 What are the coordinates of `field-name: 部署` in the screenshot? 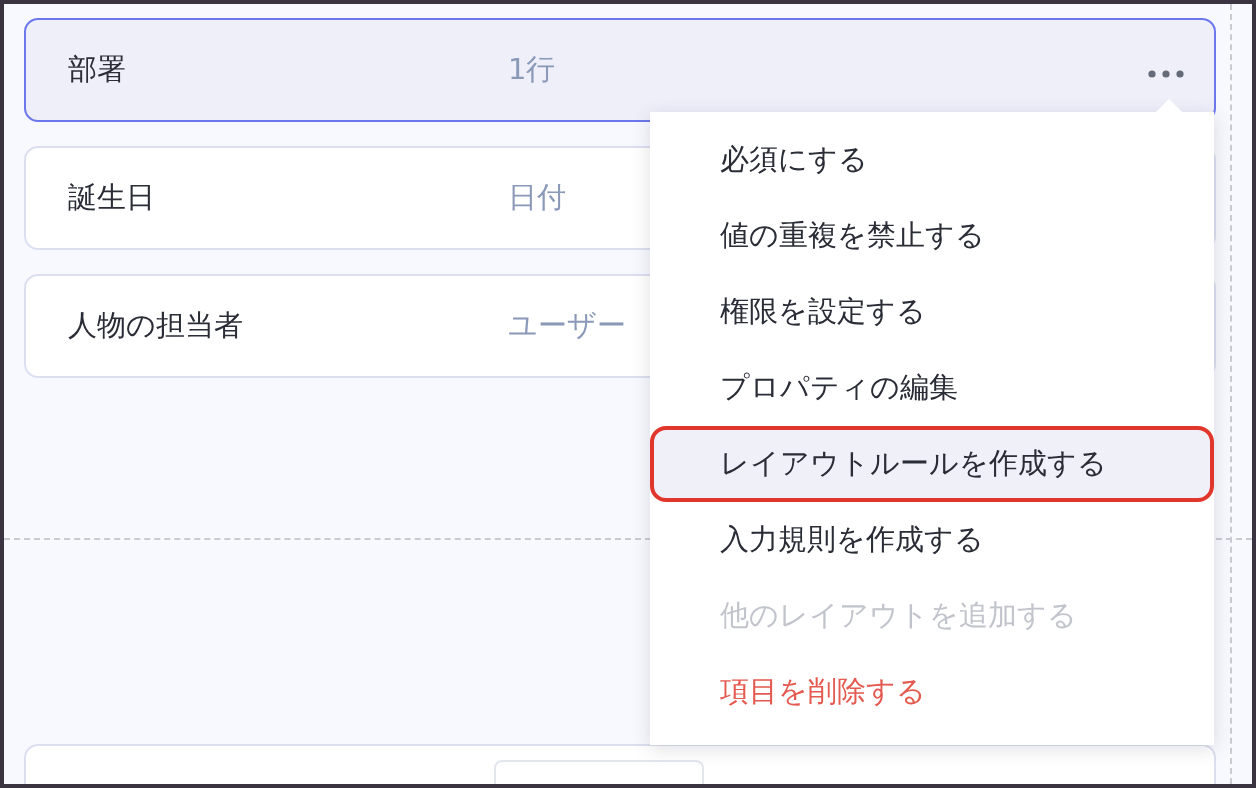 It's located at (97, 69).